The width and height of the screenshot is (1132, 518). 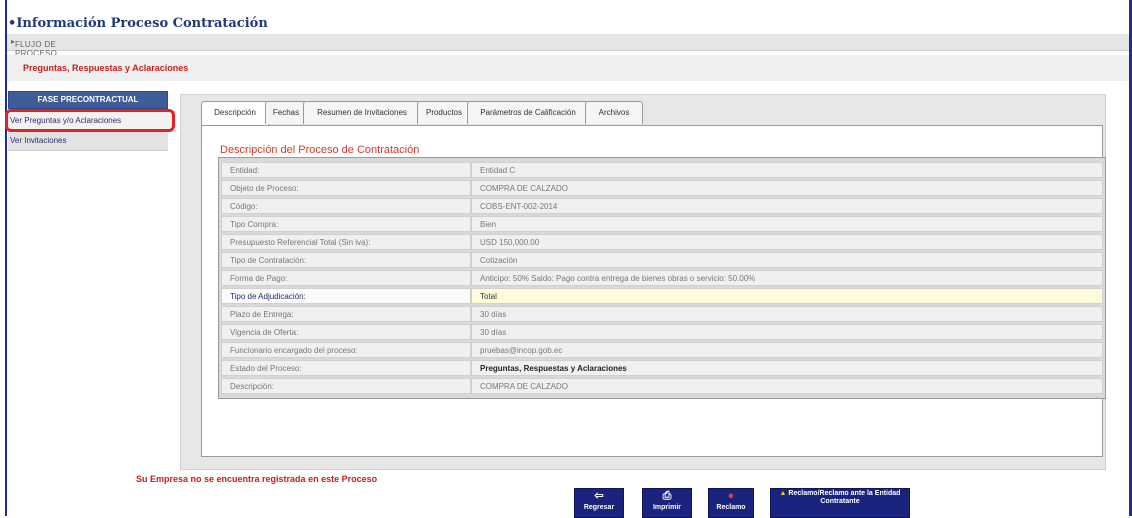 I want to click on sidebar-item-ver-invitaciones: Ver Invitaciones, so click(x=88, y=141).